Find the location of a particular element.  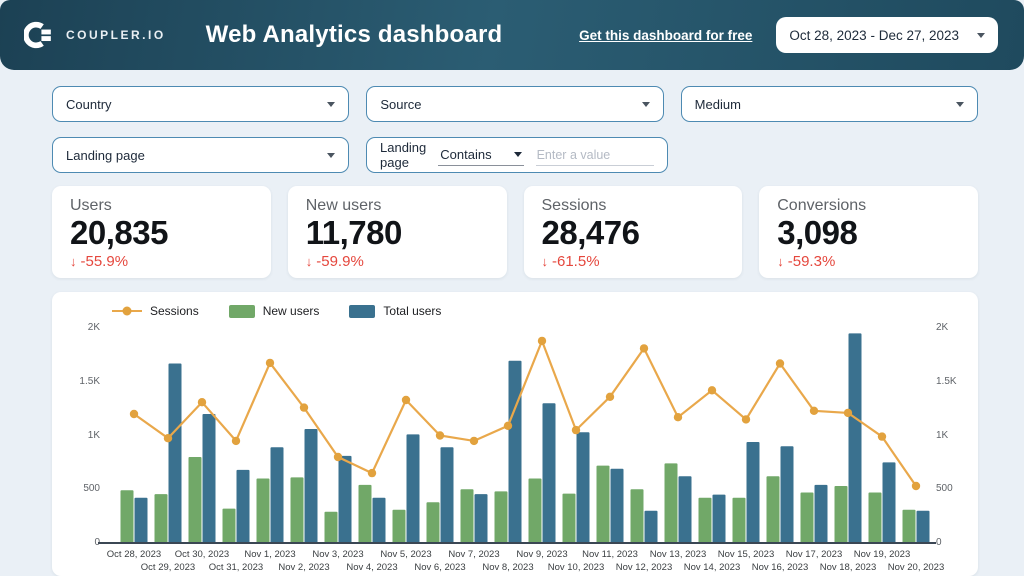

kpi-card-conversions: Conversions 3,098 ↓ -59.3% is located at coordinates (868, 232).